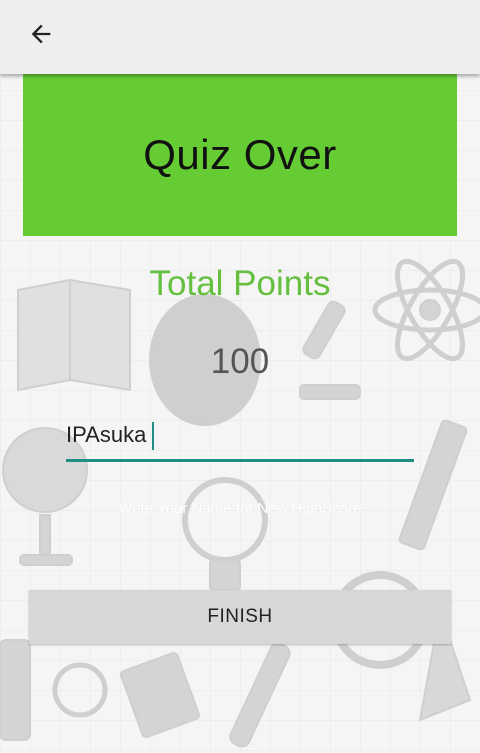 This screenshot has width=480, height=753. Describe the element at coordinates (240, 361) in the screenshot. I see `score-value: 100` at that location.